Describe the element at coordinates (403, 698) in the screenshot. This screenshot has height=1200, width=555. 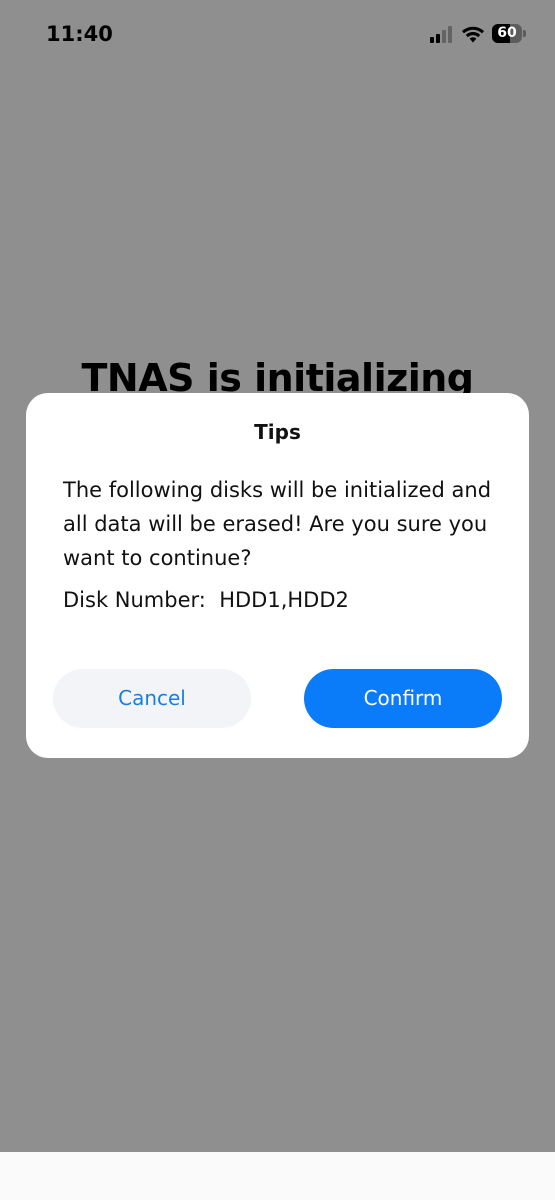
I see `confirm-button: Confirm` at that location.